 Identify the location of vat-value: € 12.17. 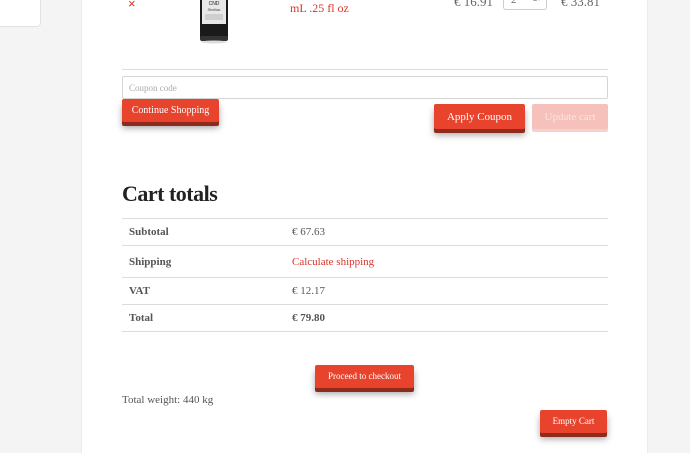
(308, 291).